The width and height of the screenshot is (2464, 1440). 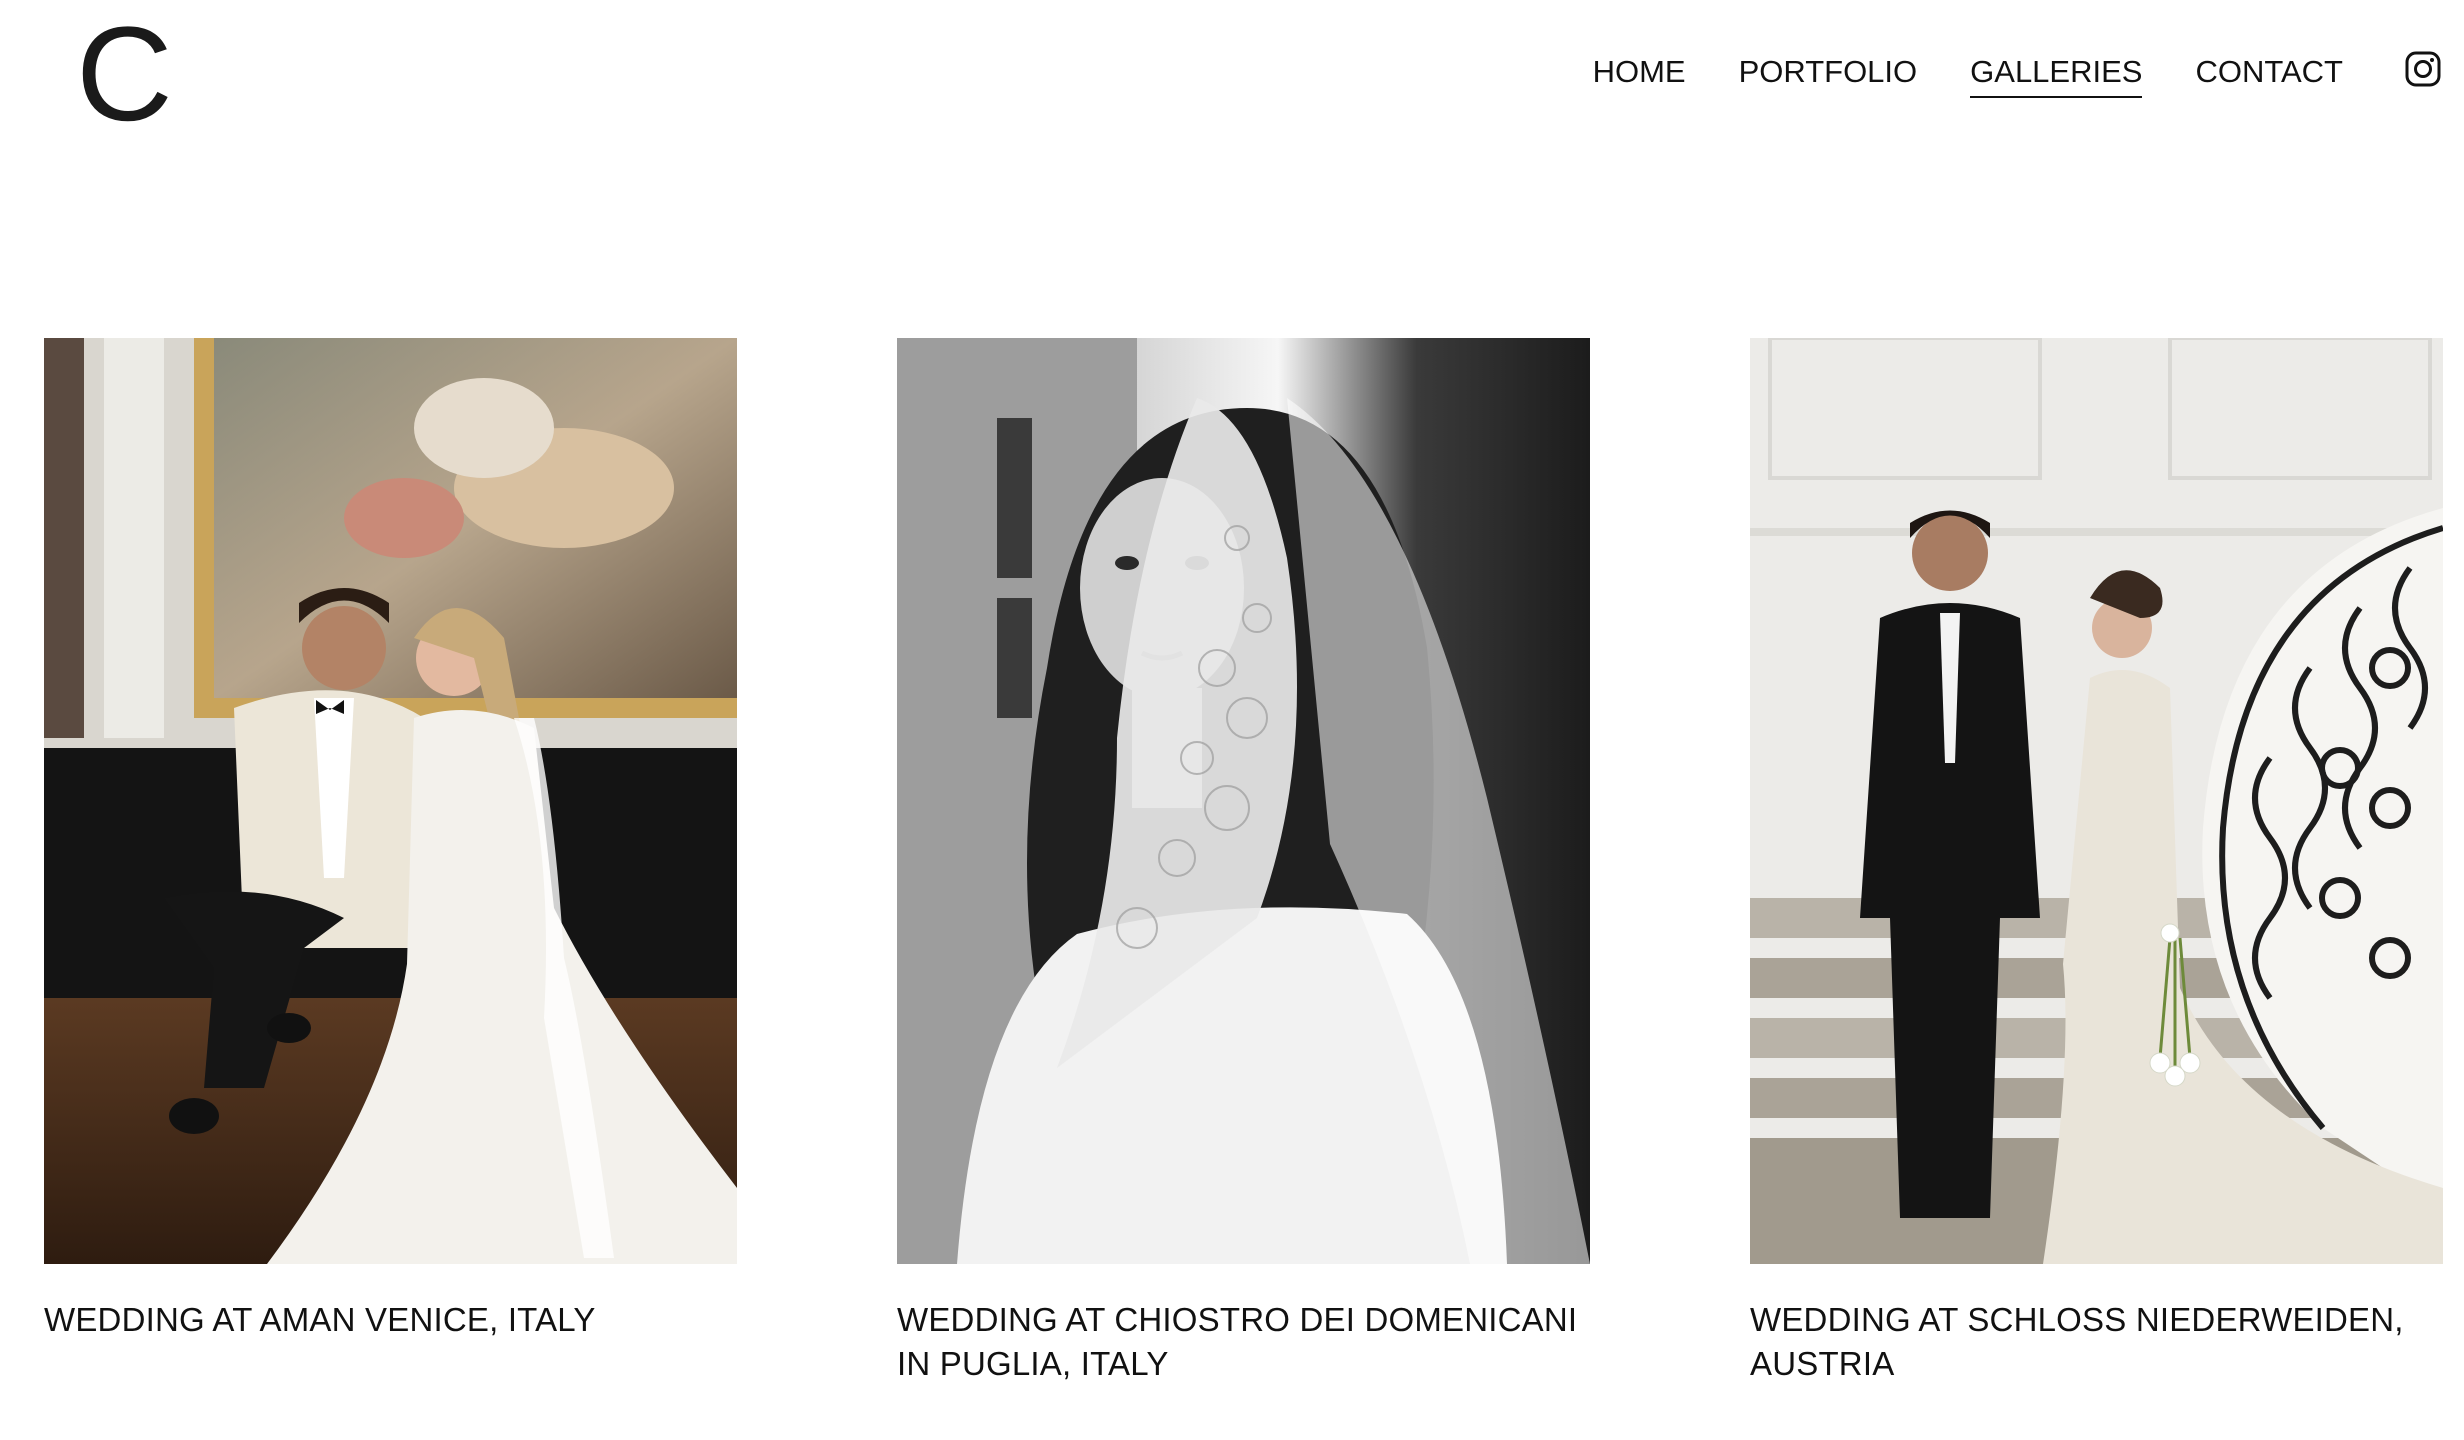 What do you see at coordinates (2423, 69) in the screenshot?
I see `instagram-icon` at bounding box center [2423, 69].